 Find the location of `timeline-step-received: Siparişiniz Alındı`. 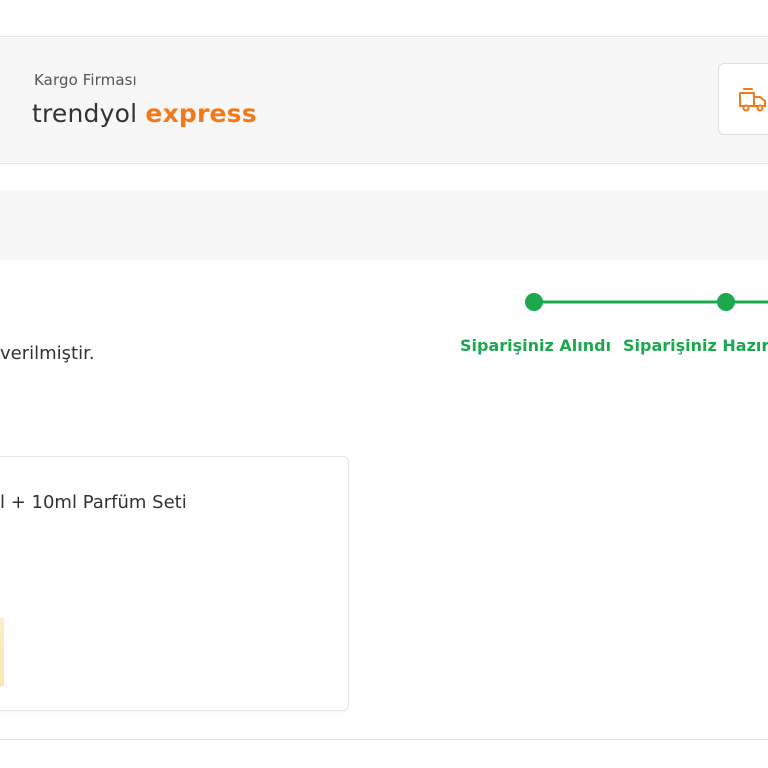

timeline-step-received: Siparişiniz Alındı is located at coordinates (536, 345).